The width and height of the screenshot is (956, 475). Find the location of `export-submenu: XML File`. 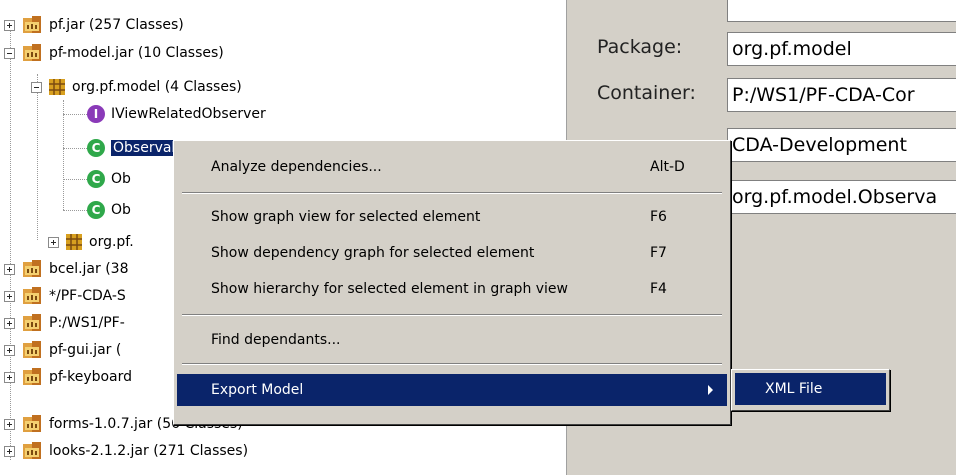

export-submenu: XML File is located at coordinates (810, 390).